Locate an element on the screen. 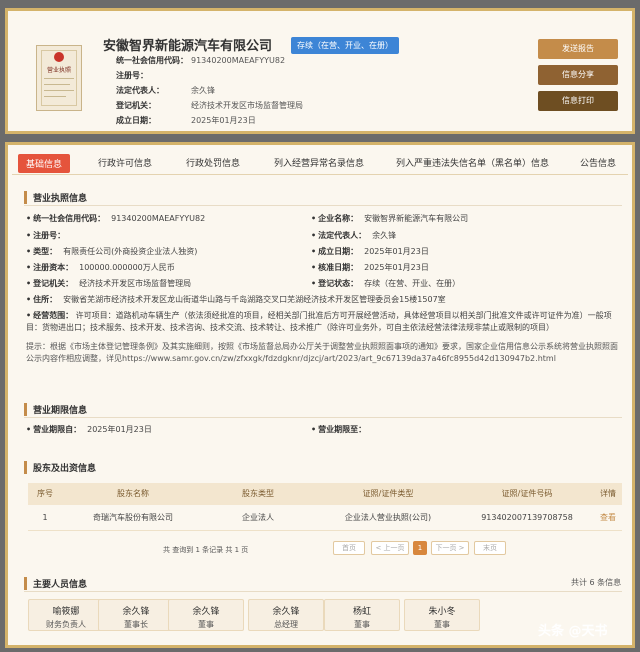 The image size is (640, 652). field-label: 类型： is located at coordinates (41, 251).